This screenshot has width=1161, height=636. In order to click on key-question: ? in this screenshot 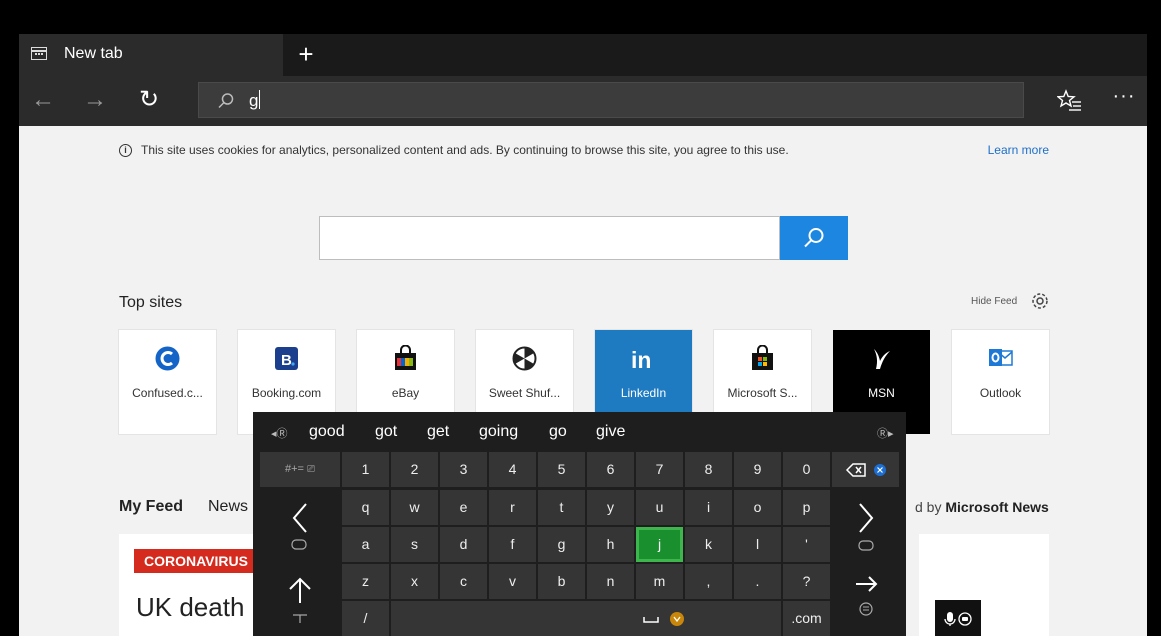, I will do `click(806, 581)`.